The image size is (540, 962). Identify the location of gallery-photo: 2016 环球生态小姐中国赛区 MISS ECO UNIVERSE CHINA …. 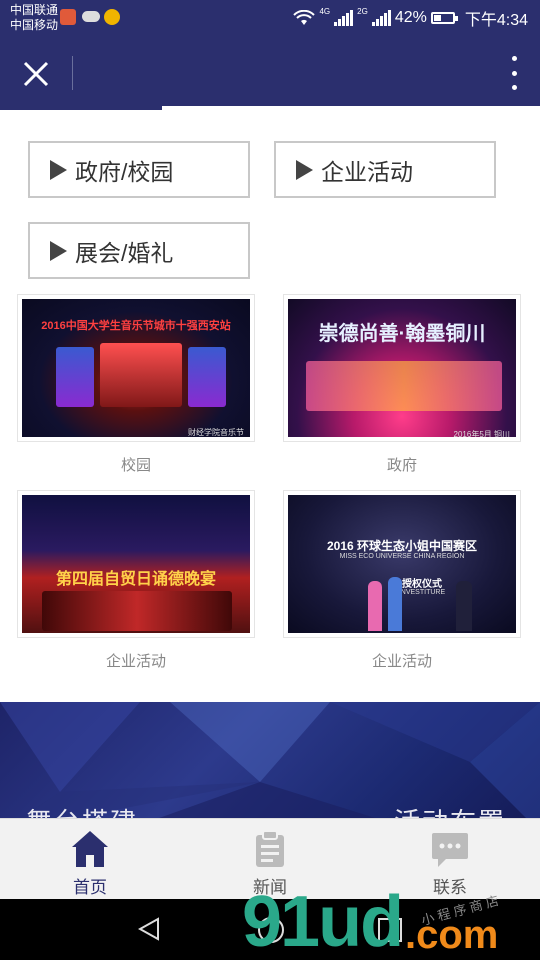
(402, 564).